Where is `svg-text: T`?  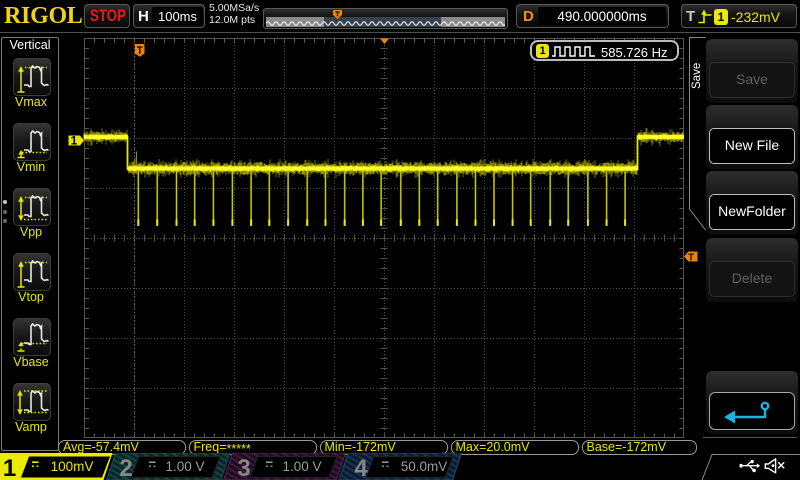 svg-text: T is located at coordinates (691, 258).